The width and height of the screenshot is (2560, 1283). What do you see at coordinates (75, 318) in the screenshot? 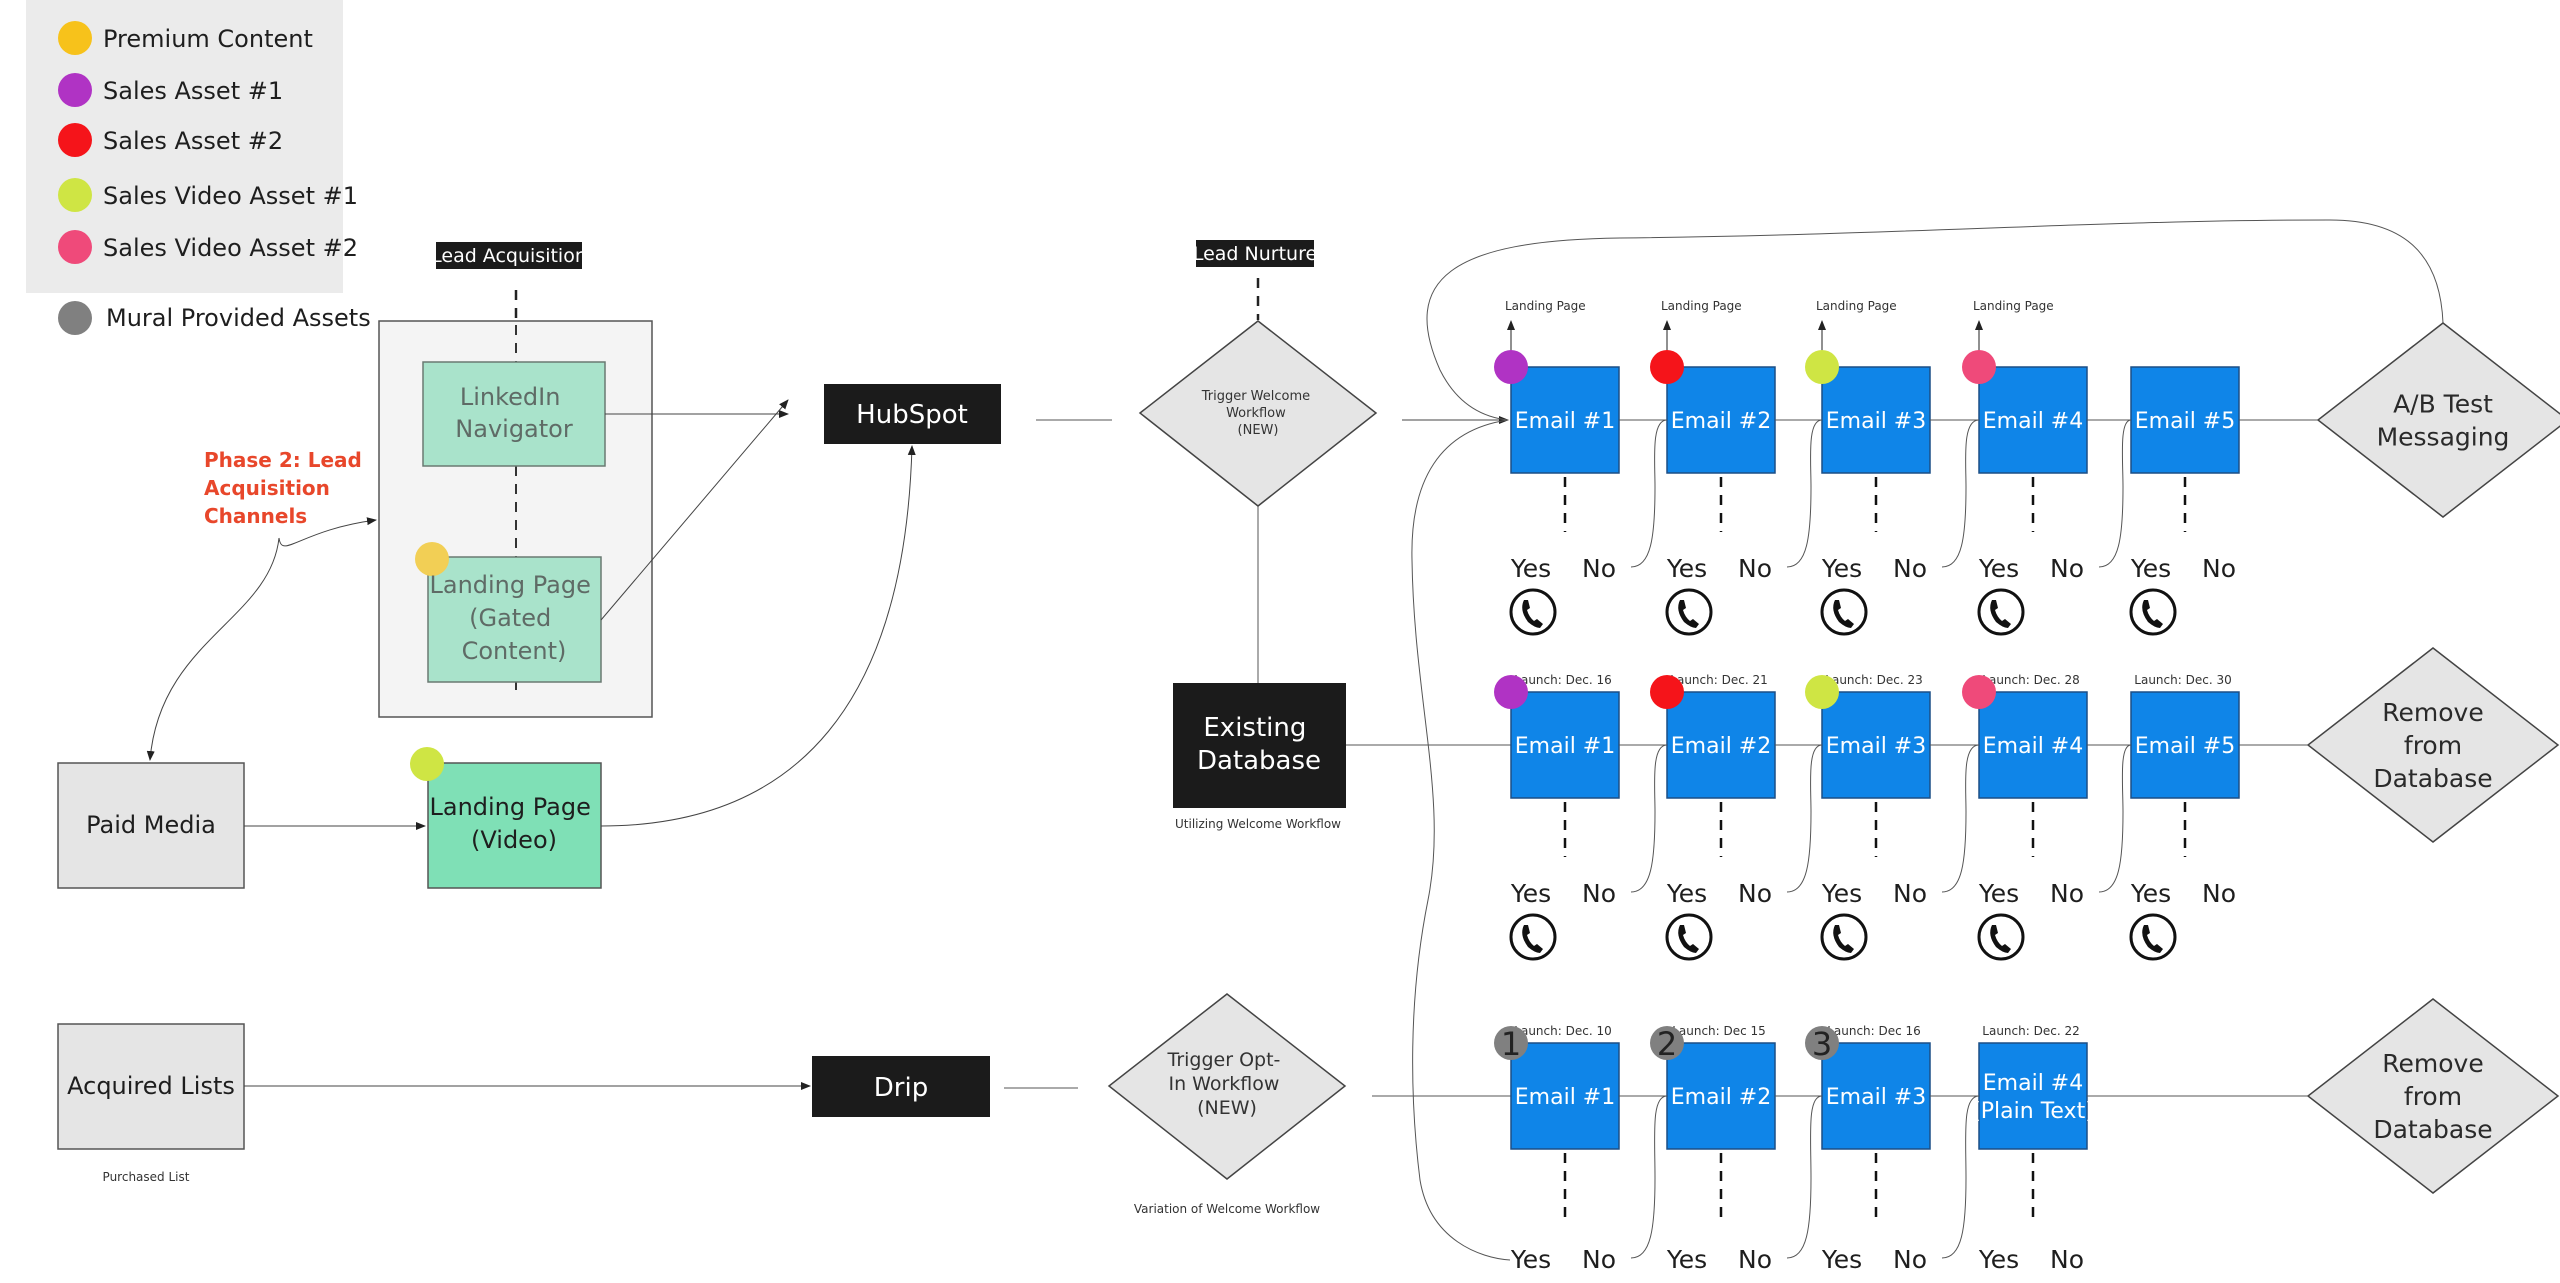
I see `legend-swatch-mural` at bounding box center [75, 318].